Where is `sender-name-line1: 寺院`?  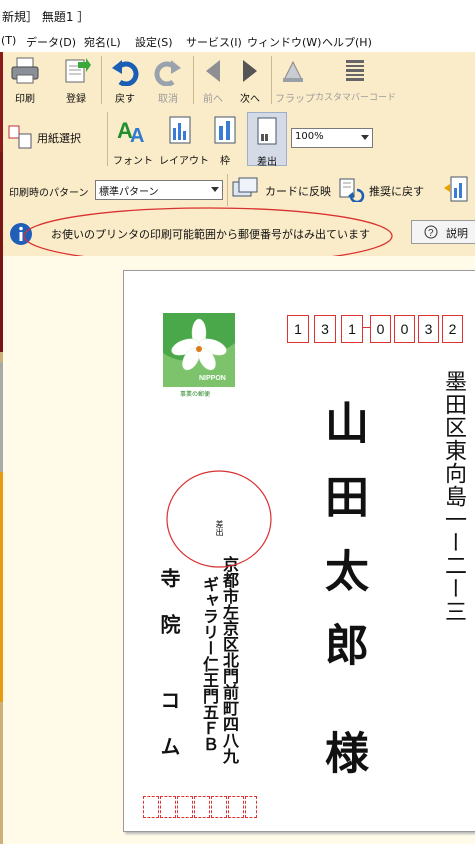
sender-name-line1: 寺院 is located at coordinates (169, 614).